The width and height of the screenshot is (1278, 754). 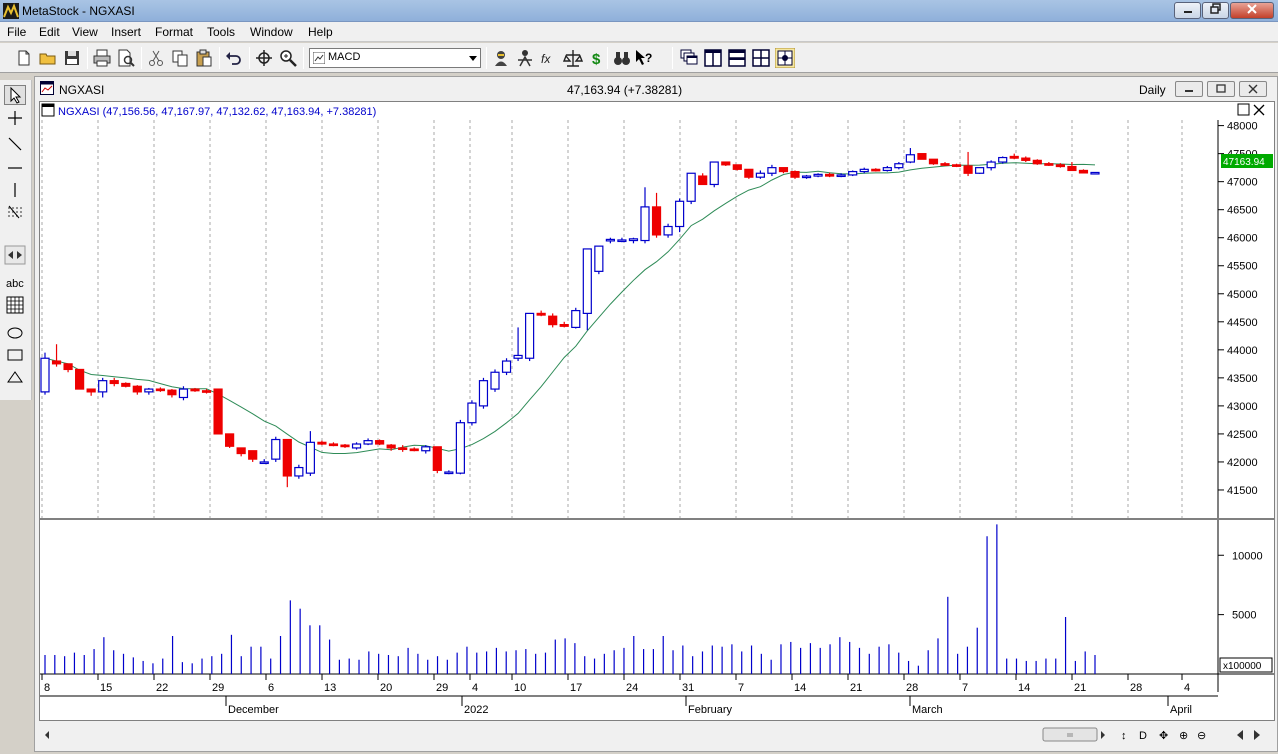 I want to click on menu-insert: Insert, so click(x=126, y=32).